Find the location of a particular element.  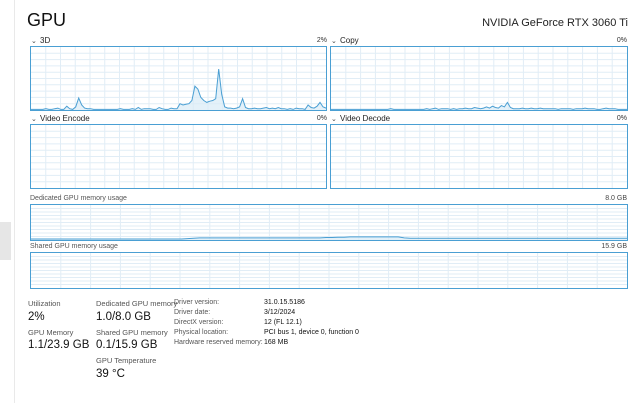

graph-video-encode-label: Video Encode is located at coordinates (65, 118).